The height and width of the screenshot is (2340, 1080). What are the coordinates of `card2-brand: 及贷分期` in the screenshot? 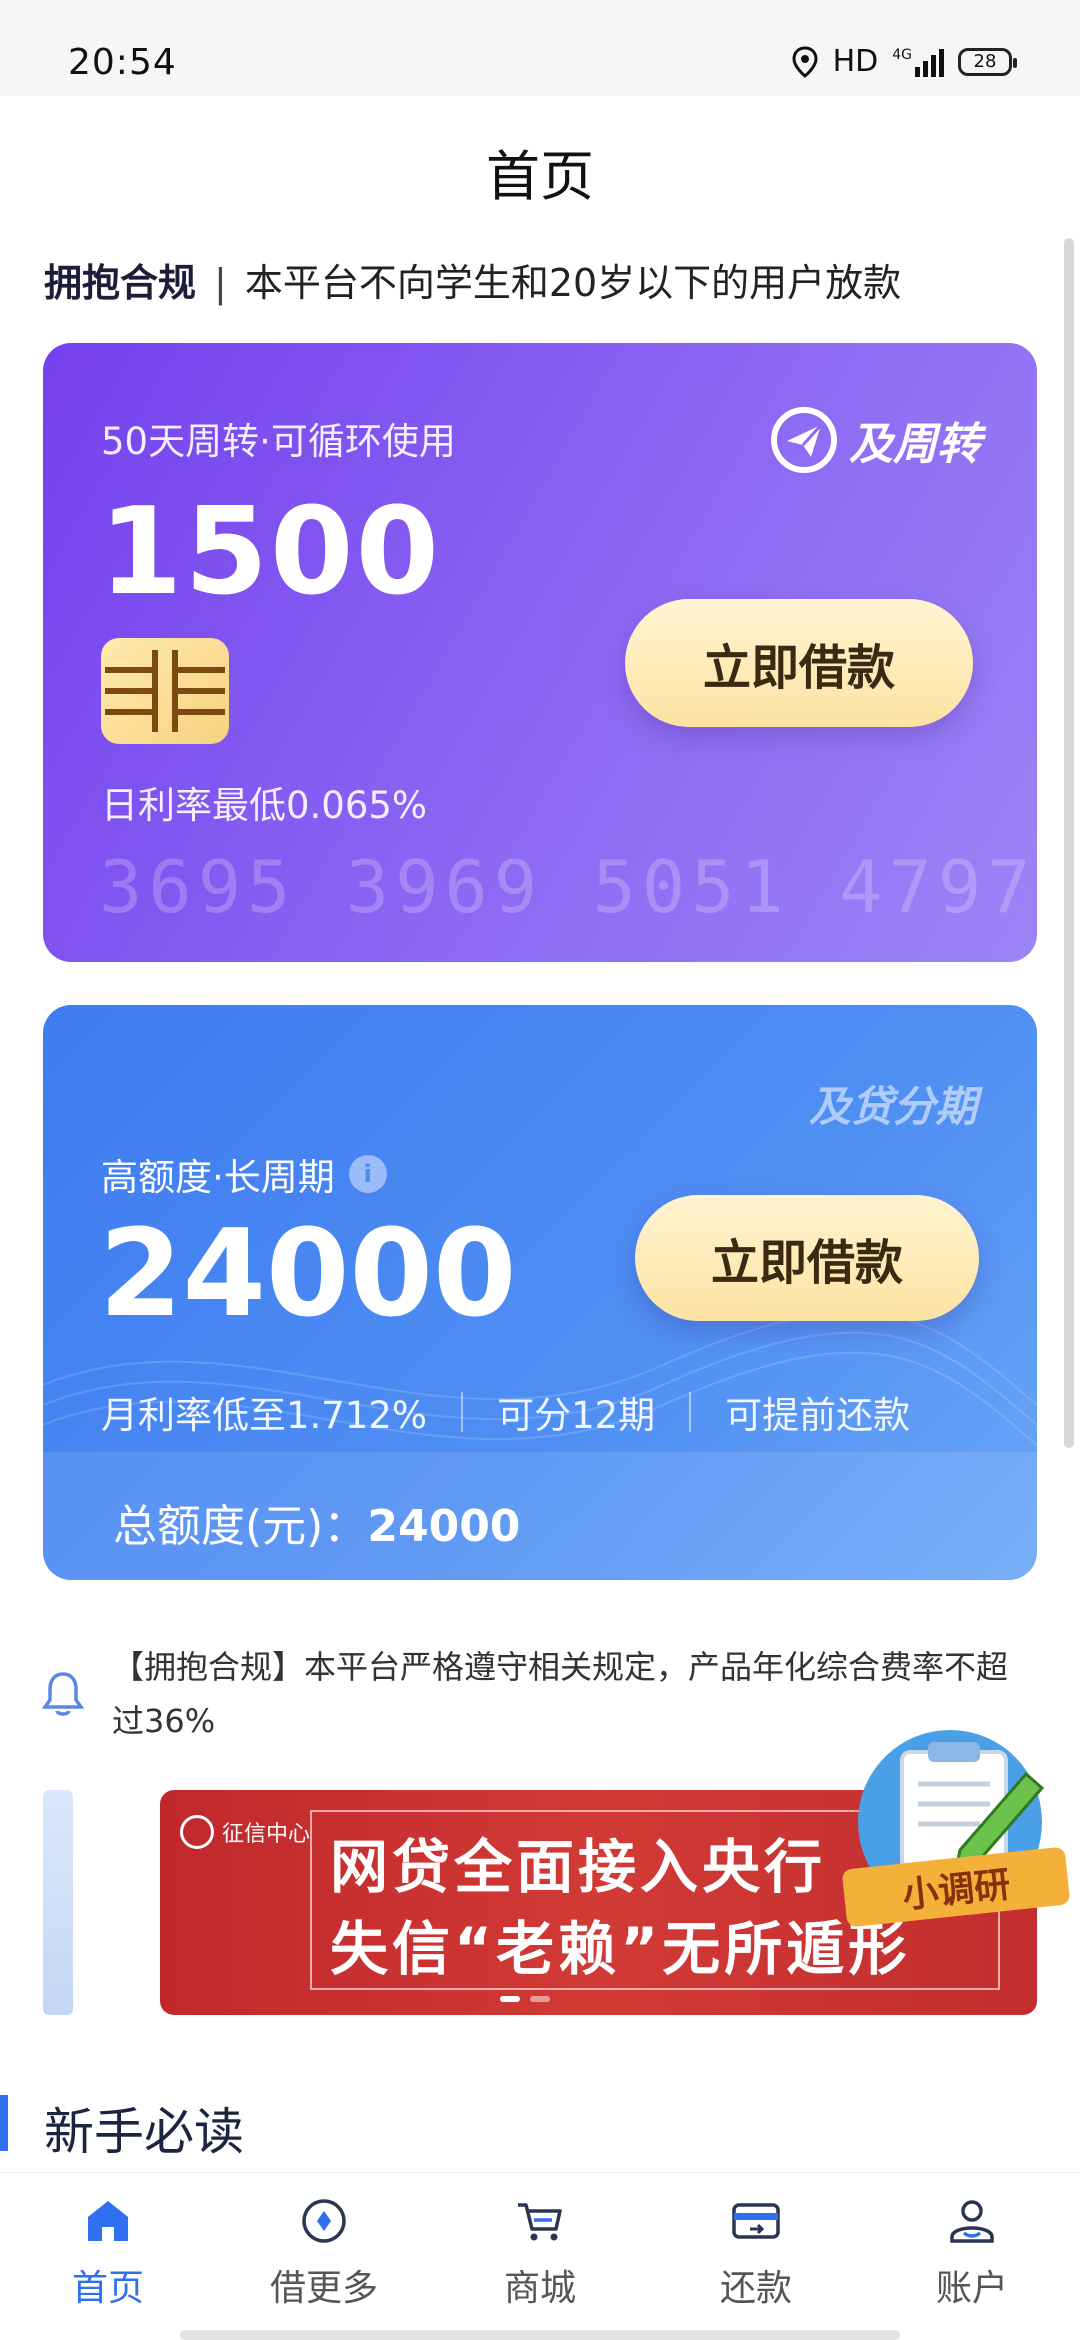 It's located at (892, 1106).